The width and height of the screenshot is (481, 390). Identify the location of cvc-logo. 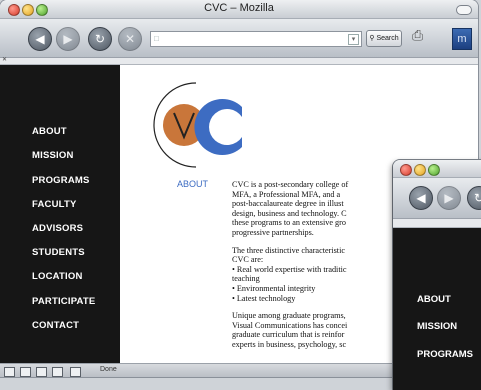
(197, 125).